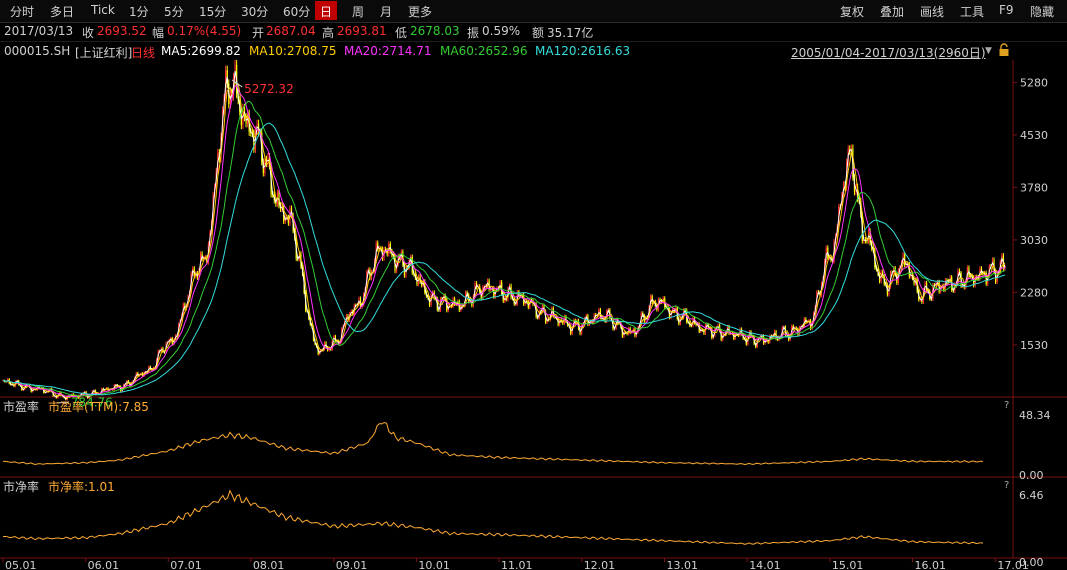 The height and width of the screenshot is (570, 1067). Describe the element at coordinates (1035, 415) in the screenshot. I see `pe-axis-top: 48.34` at that location.